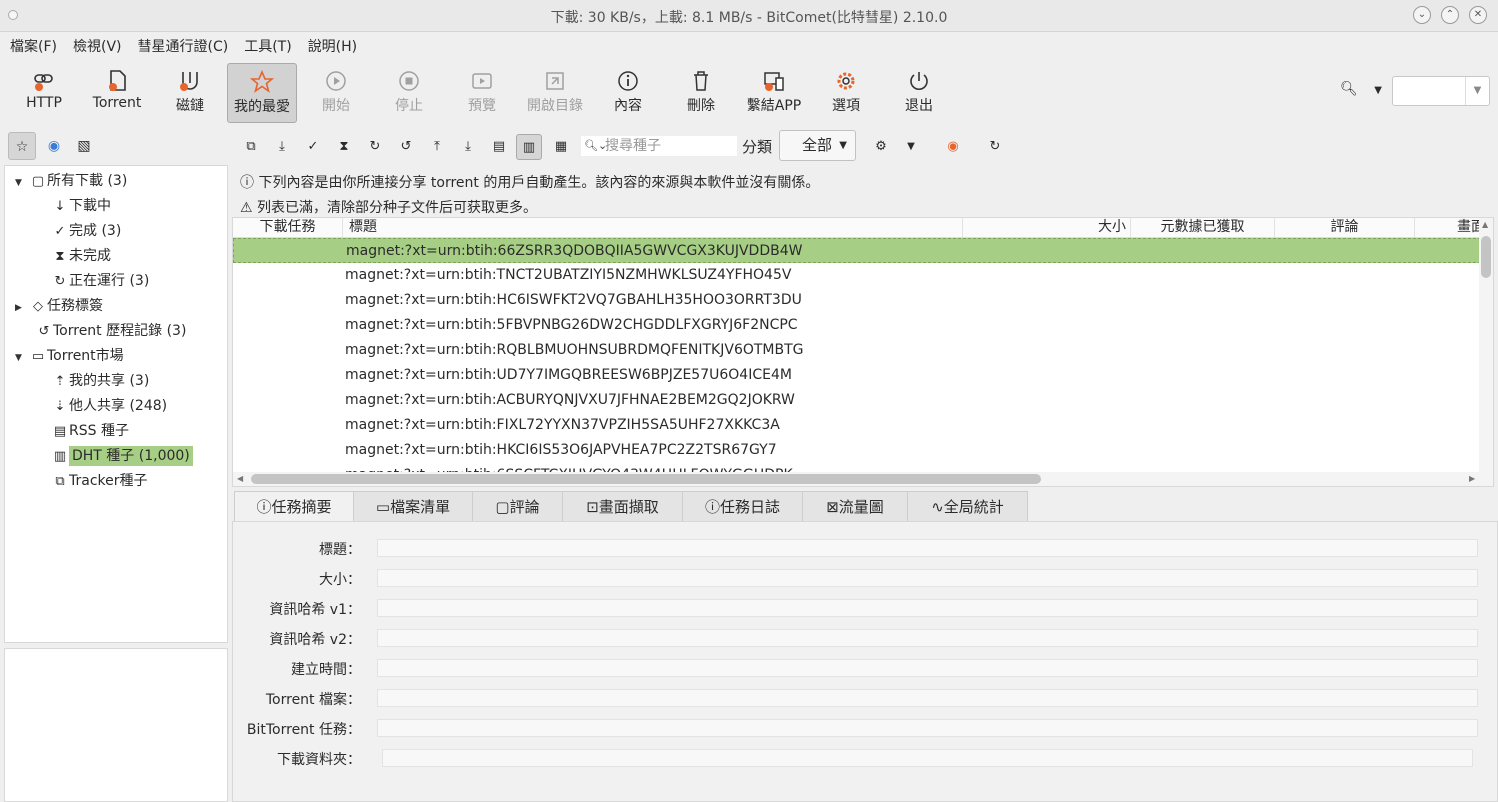 The image size is (1498, 802). What do you see at coordinates (109, 406) in the screenshot?
I see `tree-others-shares: ⇣ 他人共享 (248)` at bounding box center [109, 406].